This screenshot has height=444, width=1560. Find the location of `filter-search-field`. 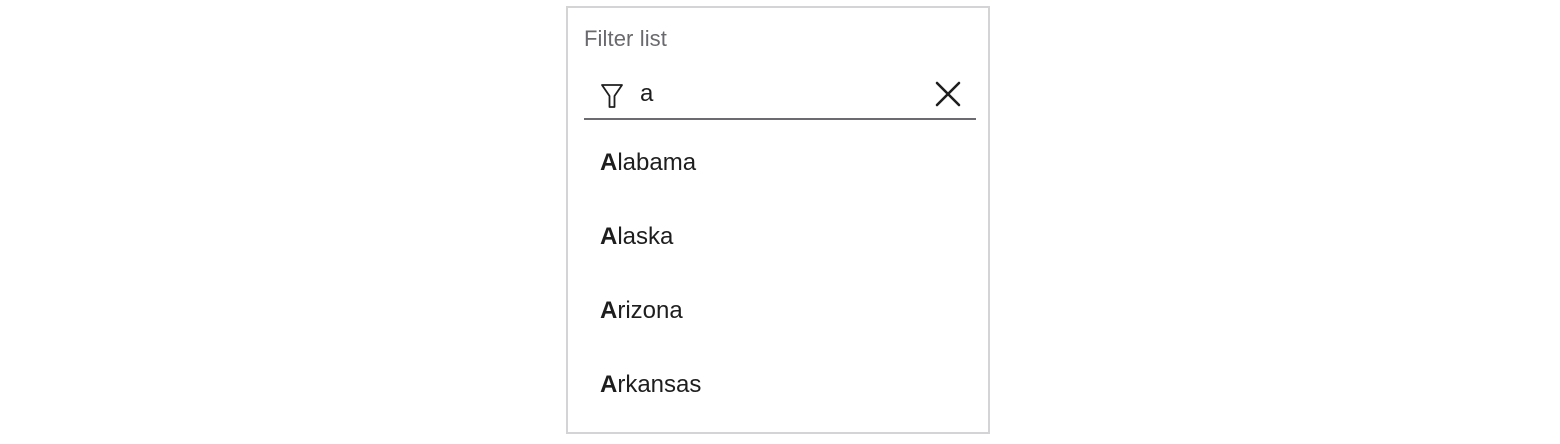

filter-search-field is located at coordinates (780, 96).